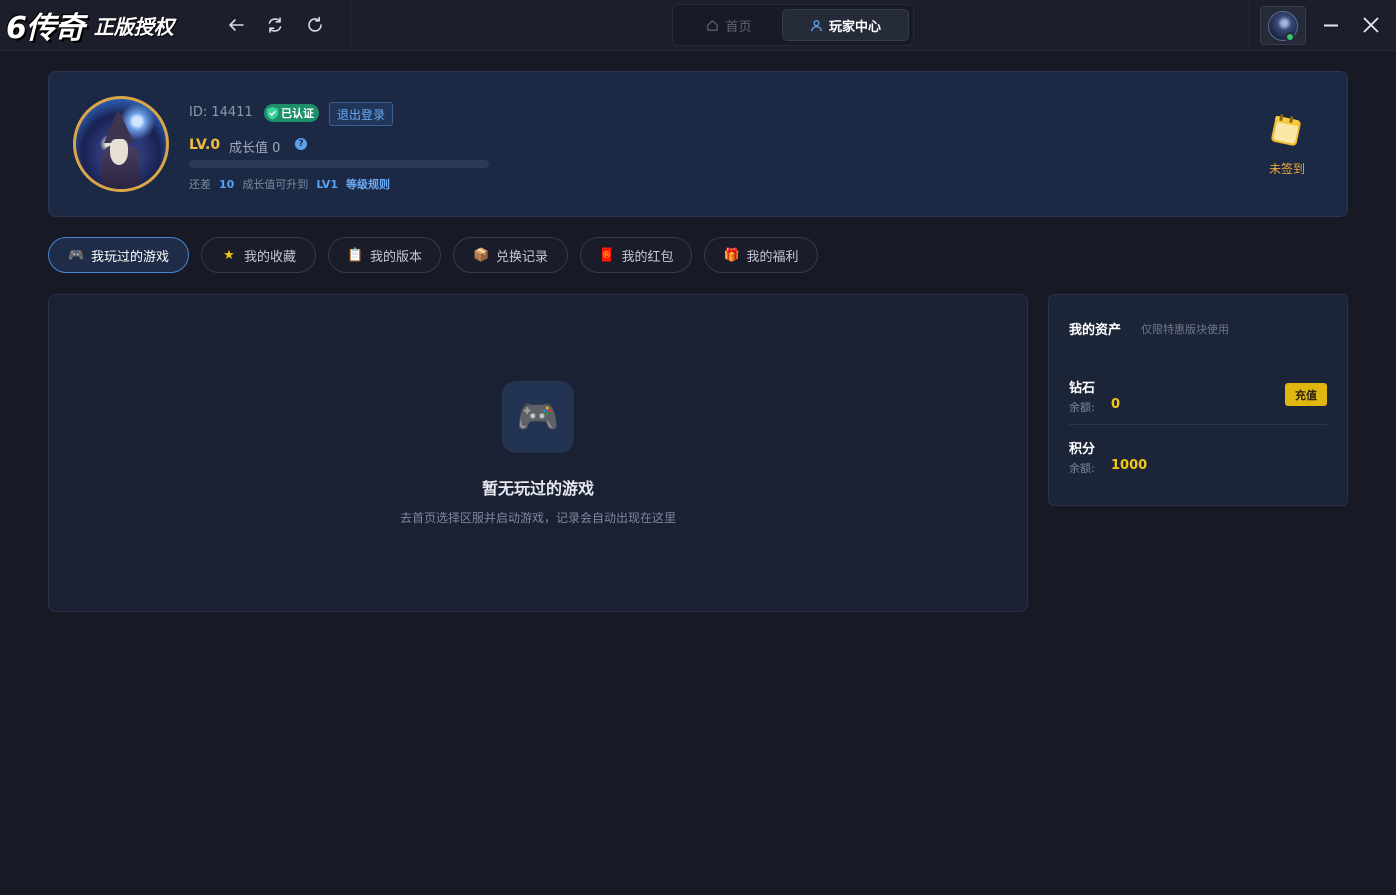 The height and width of the screenshot is (895, 1396). What do you see at coordinates (227, 184) in the screenshot?
I see `hint-amount: 10` at bounding box center [227, 184].